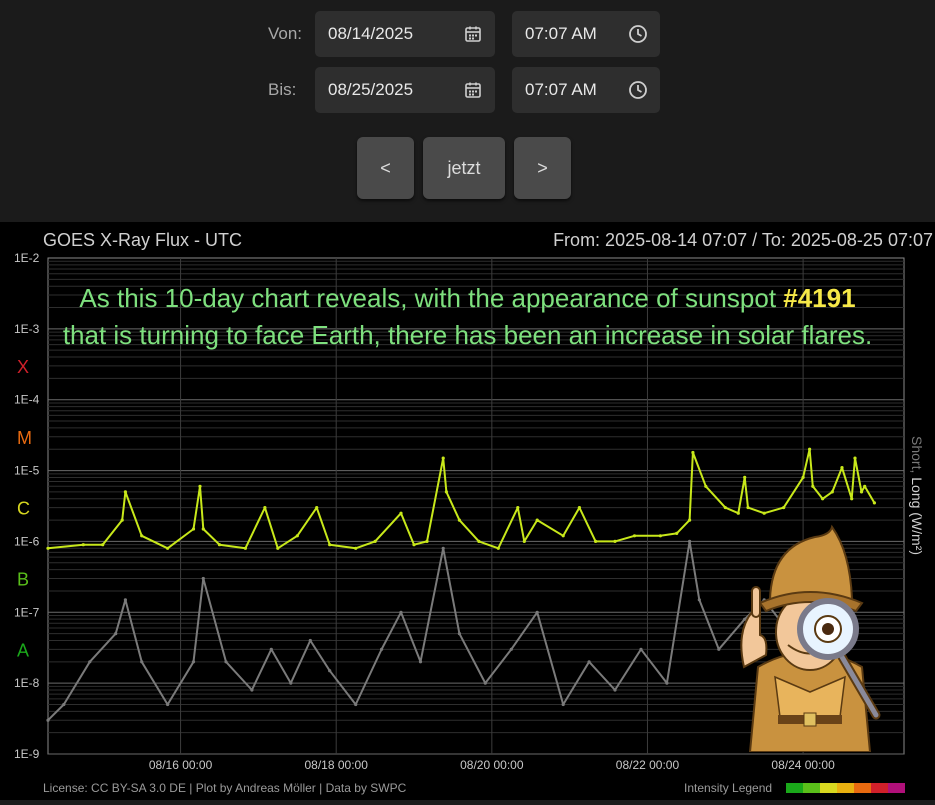 The image size is (935, 805). Describe the element at coordinates (917, 453) in the screenshot. I see `y-label-short: Short` at that location.